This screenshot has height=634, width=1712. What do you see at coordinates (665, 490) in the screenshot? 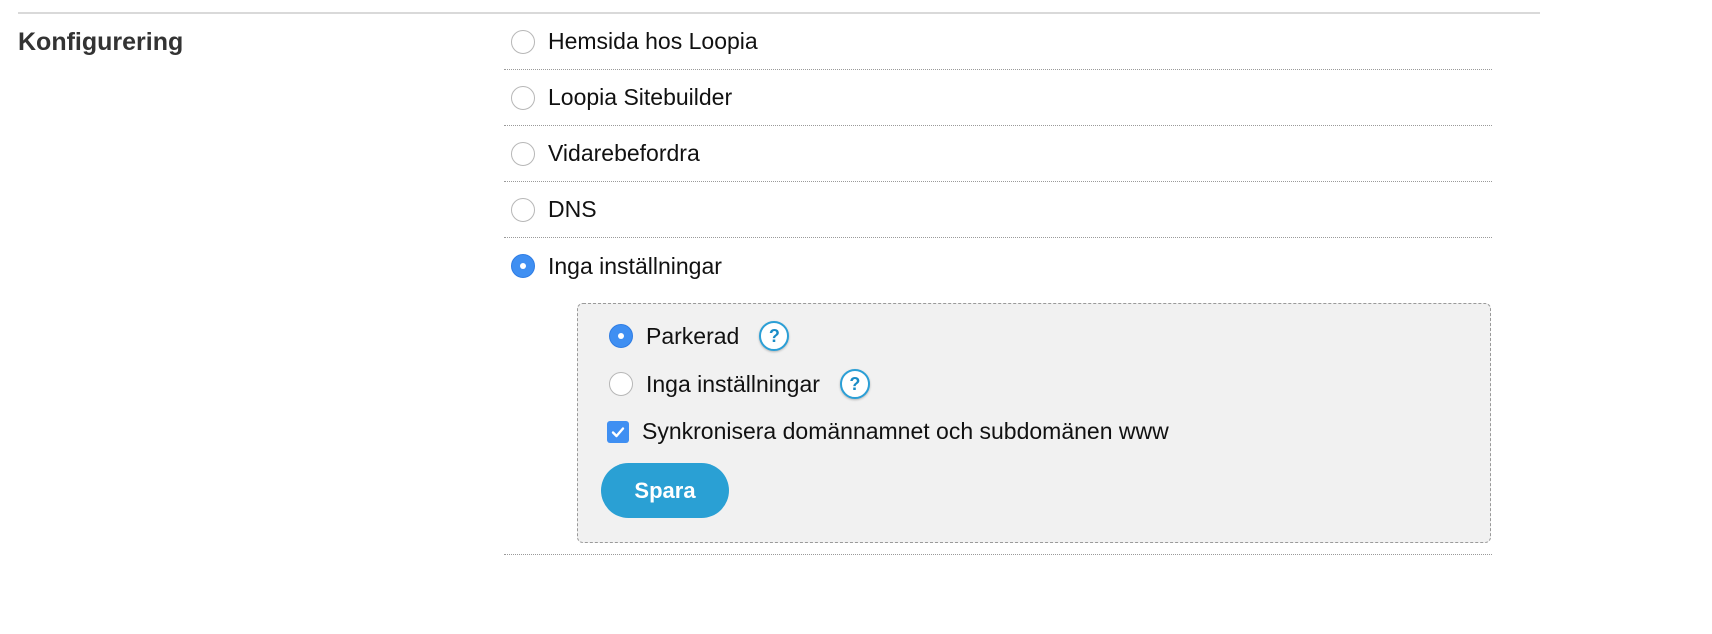
I see `save-button: Spara` at bounding box center [665, 490].